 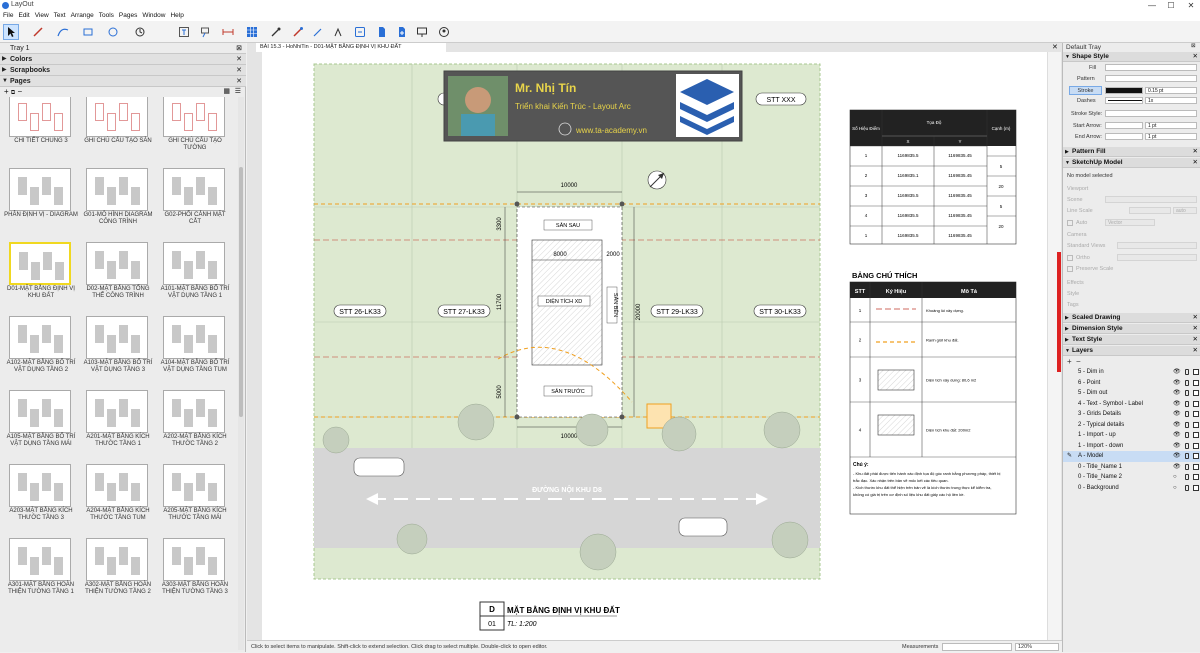 What do you see at coordinates (1085, 90) in the screenshot?
I see `stroke-toggle: Stroke` at bounding box center [1085, 90].